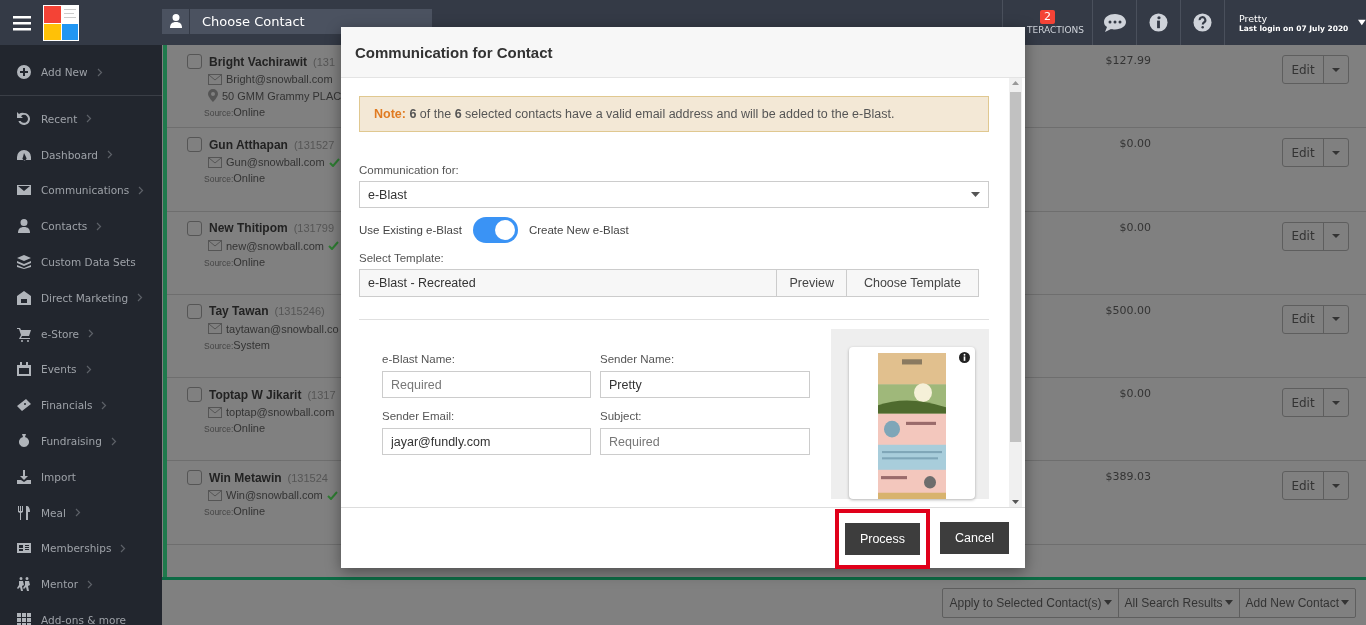 Image resolution: width=1366 pixels, height=625 pixels. What do you see at coordinates (81, 476) in the screenshot?
I see `sidebar-item: Import` at bounding box center [81, 476].